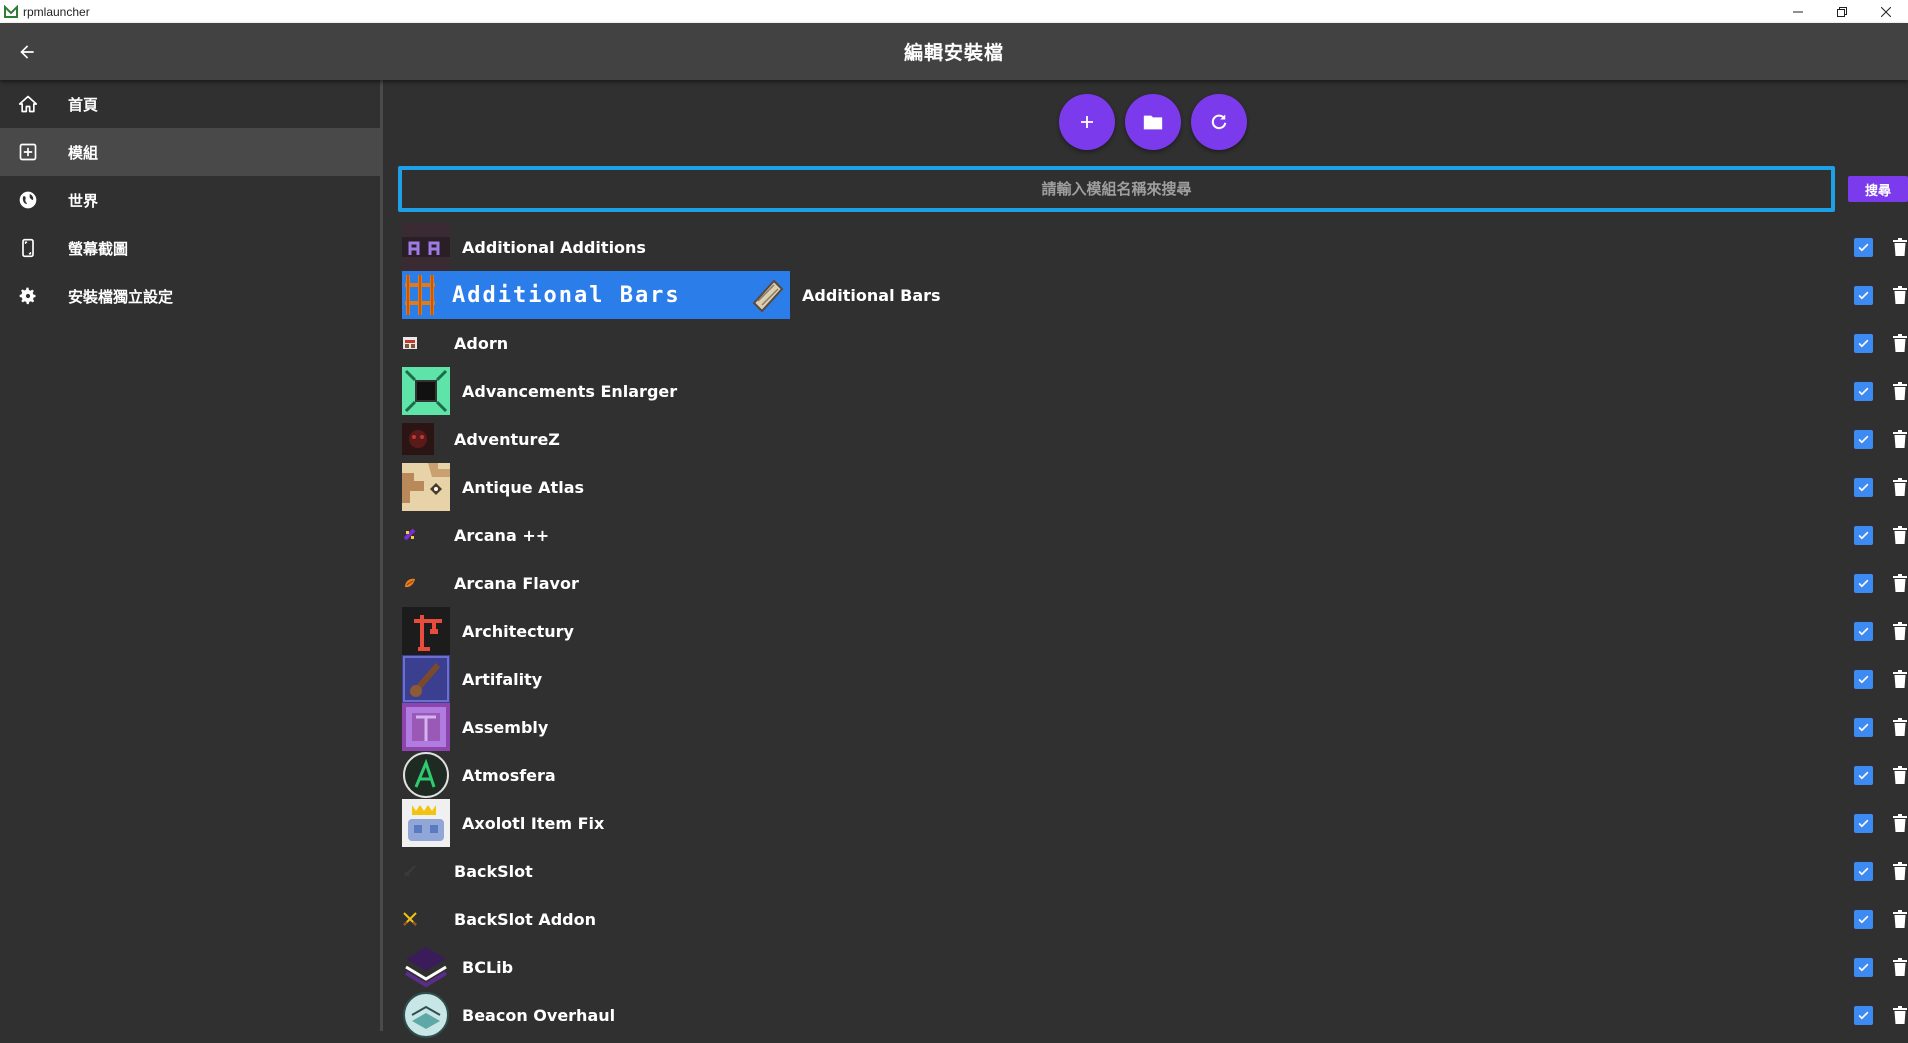 The width and height of the screenshot is (1908, 1043). I want to click on add-mod-button, so click(1087, 122).